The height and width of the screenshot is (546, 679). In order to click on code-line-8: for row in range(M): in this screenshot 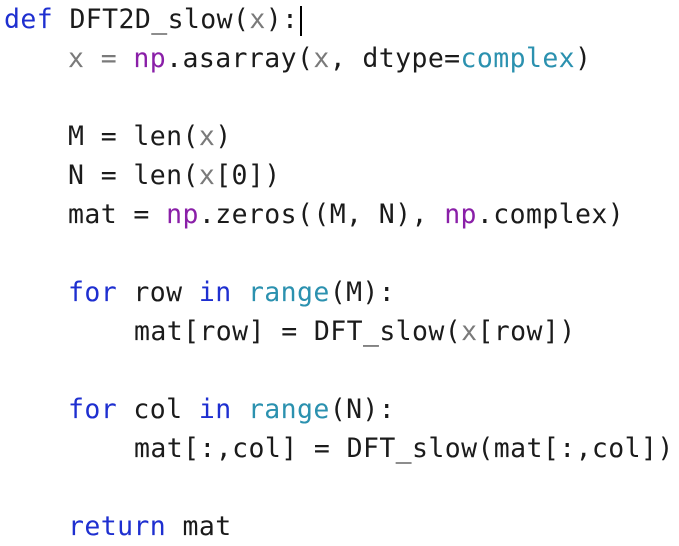, I will do `click(199, 292)`.